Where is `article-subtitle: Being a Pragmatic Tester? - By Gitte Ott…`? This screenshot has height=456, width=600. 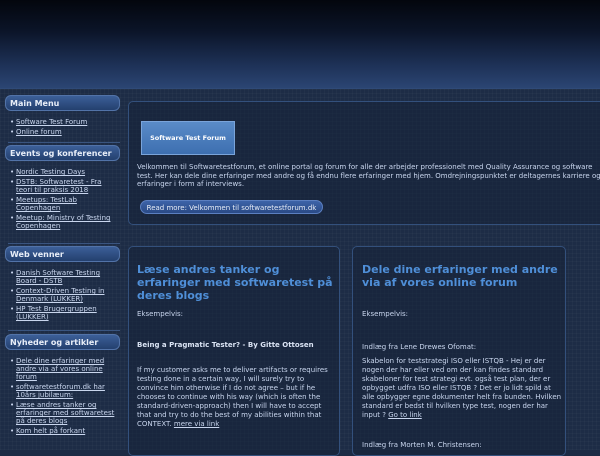
article-subtitle: Being a Pragmatic Tester? - By Gitte Ott… is located at coordinates (225, 345).